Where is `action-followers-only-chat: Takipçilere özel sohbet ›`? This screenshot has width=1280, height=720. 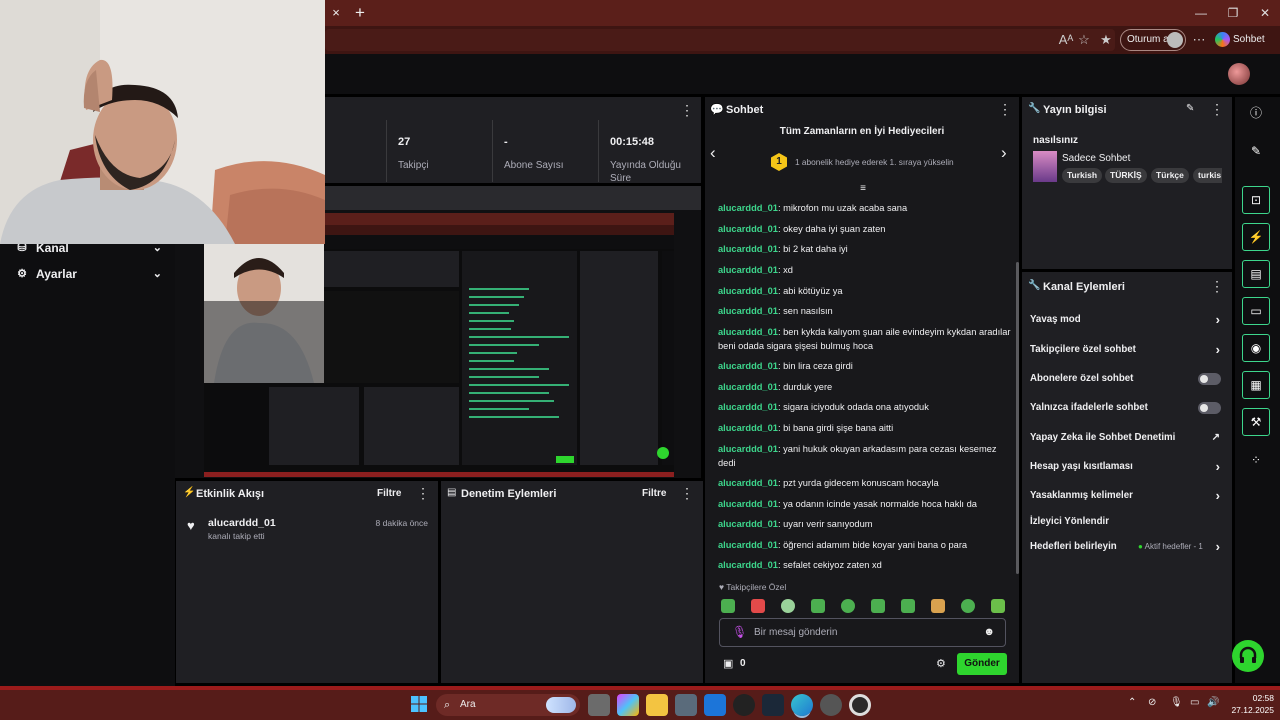 action-followers-only-chat: Takipçilere özel sohbet › is located at coordinates (1127, 350).